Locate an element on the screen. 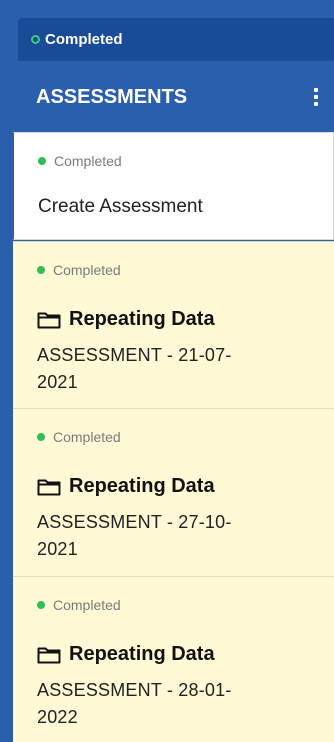 This screenshot has width=334, height=742. completed-status-bar: Completed is located at coordinates (176, 39).